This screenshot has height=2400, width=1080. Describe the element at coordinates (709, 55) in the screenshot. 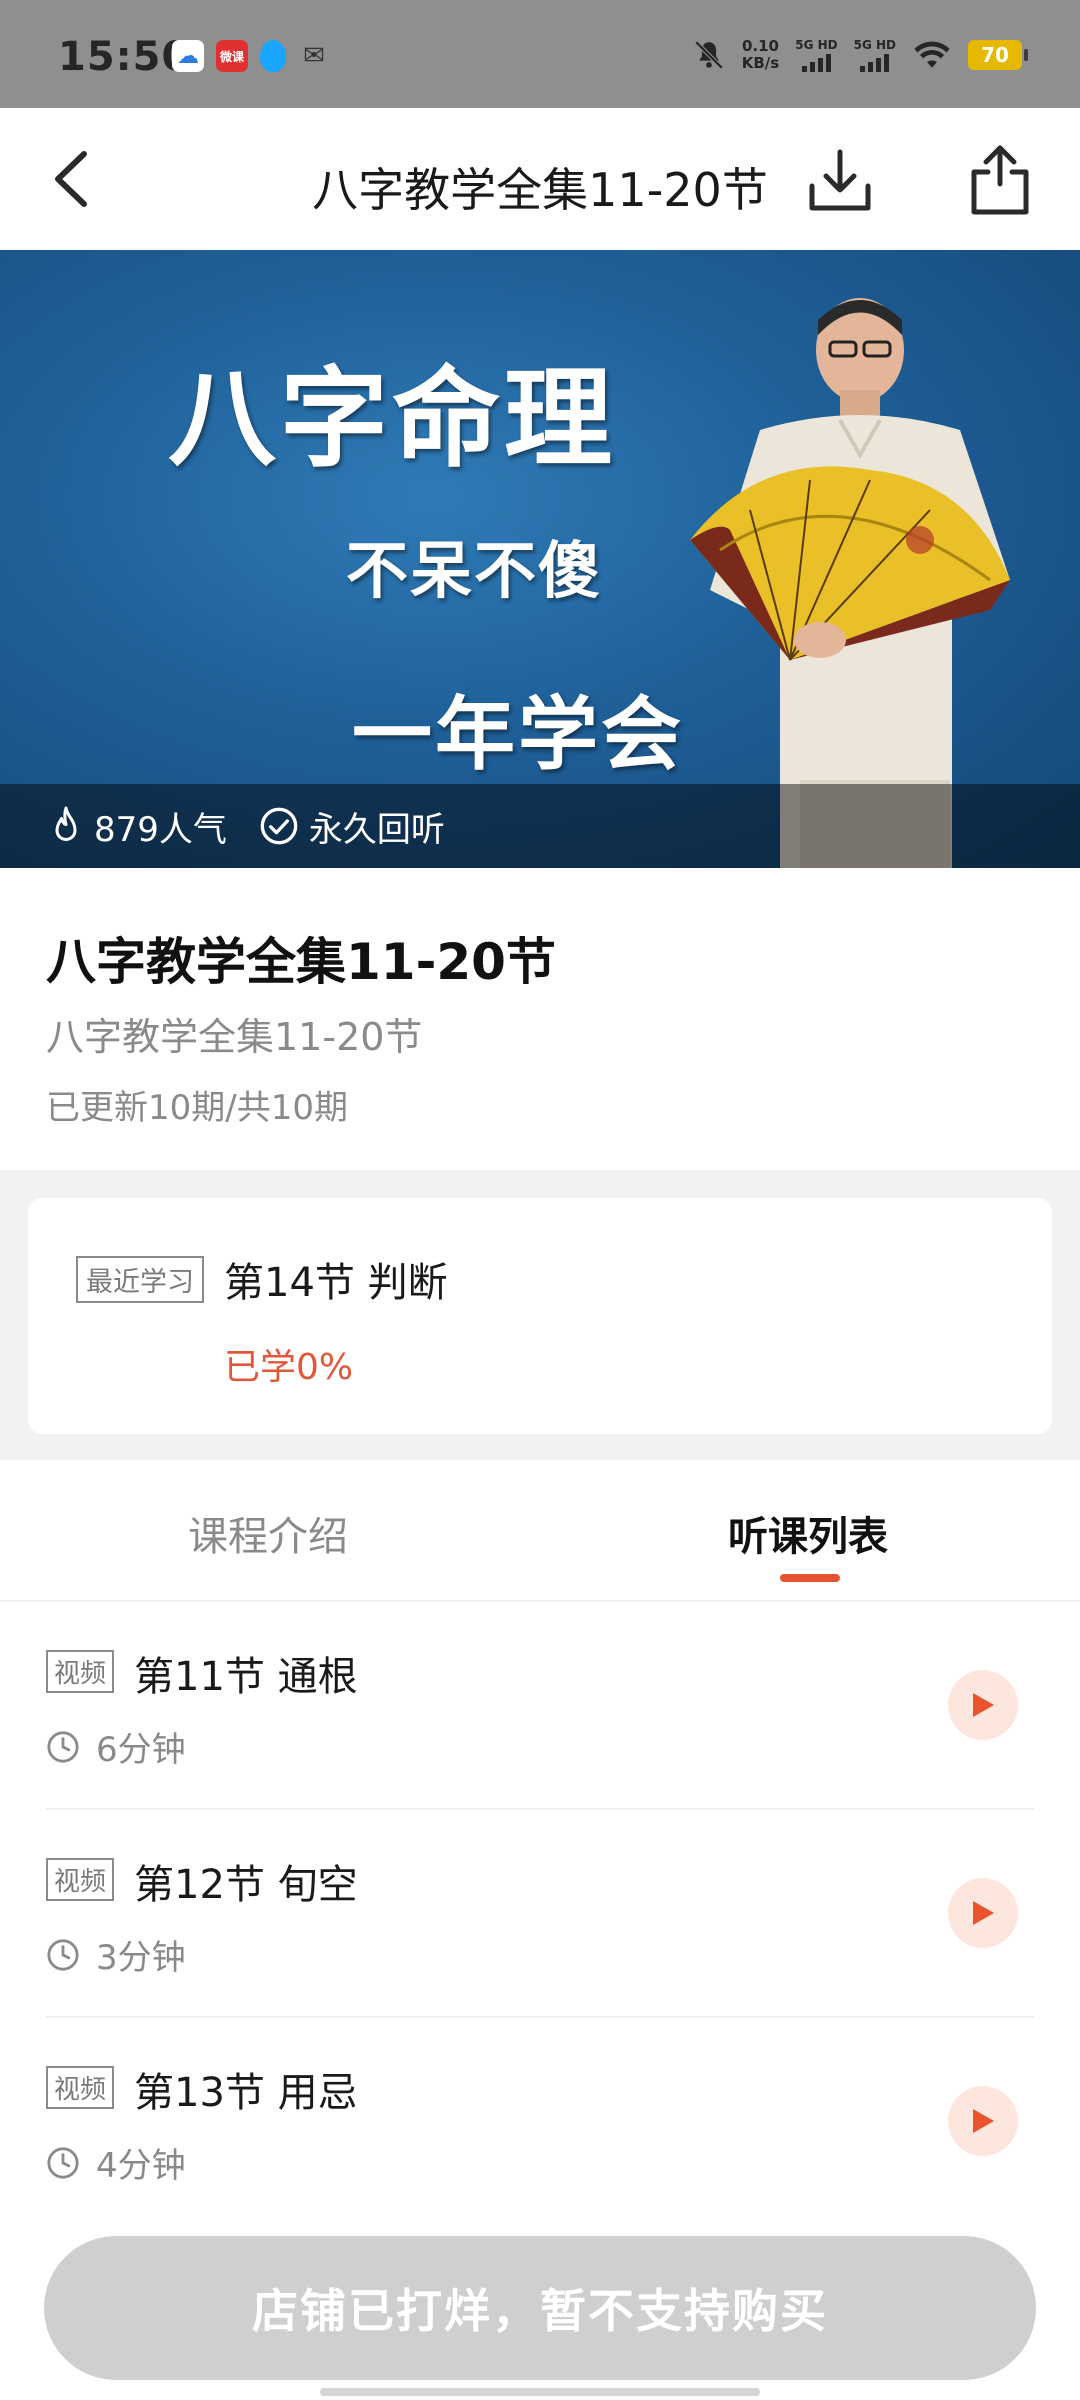

I see `mute-bell-icon` at that location.